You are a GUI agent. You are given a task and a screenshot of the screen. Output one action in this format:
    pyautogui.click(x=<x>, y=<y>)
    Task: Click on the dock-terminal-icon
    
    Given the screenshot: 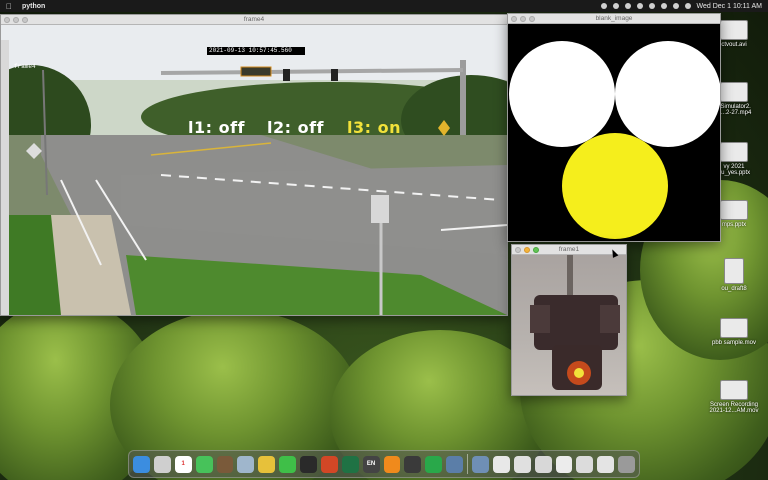 What is the action you would take?
    pyautogui.click(x=308, y=464)
    